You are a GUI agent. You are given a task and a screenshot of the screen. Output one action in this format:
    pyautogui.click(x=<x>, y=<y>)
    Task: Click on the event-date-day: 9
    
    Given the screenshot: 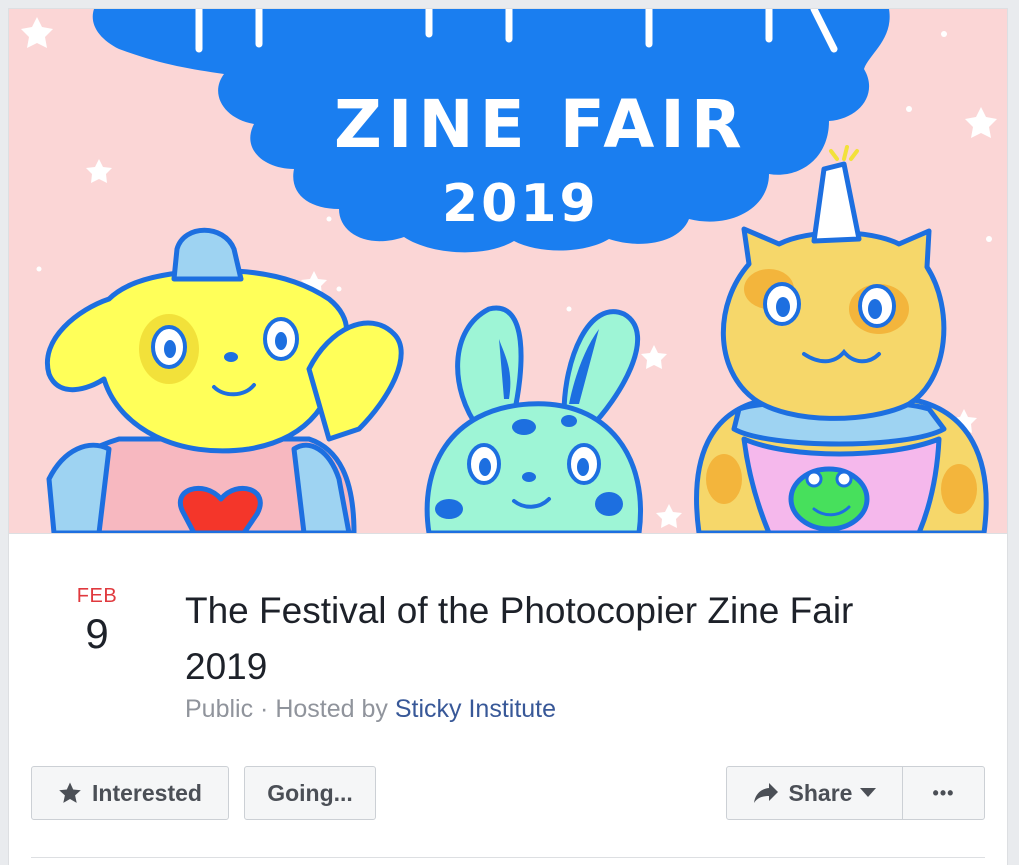 What is the action you would take?
    pyautogui.click(x=97, y=633)
    